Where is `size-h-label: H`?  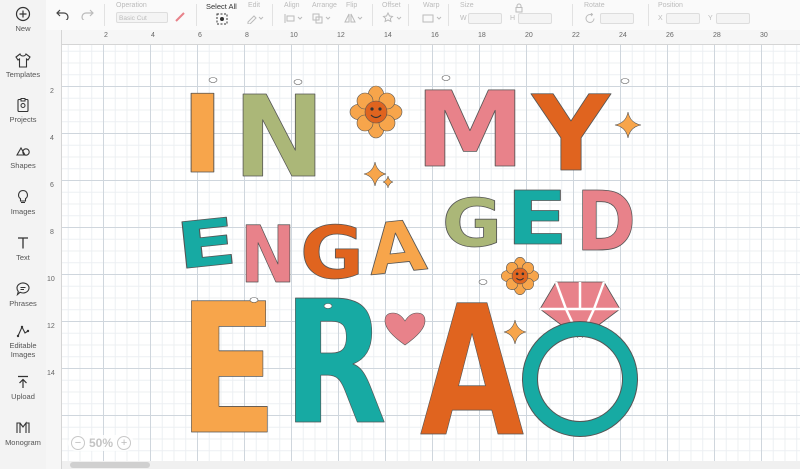 size-h-label: H is located at coordinates (513, 18).